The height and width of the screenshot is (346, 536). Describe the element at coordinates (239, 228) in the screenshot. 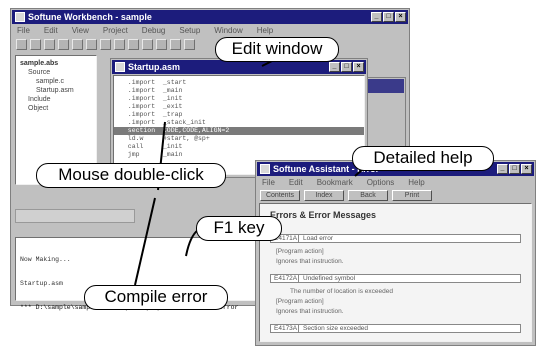

I see `callout-f1-key: F1 key` at that location.